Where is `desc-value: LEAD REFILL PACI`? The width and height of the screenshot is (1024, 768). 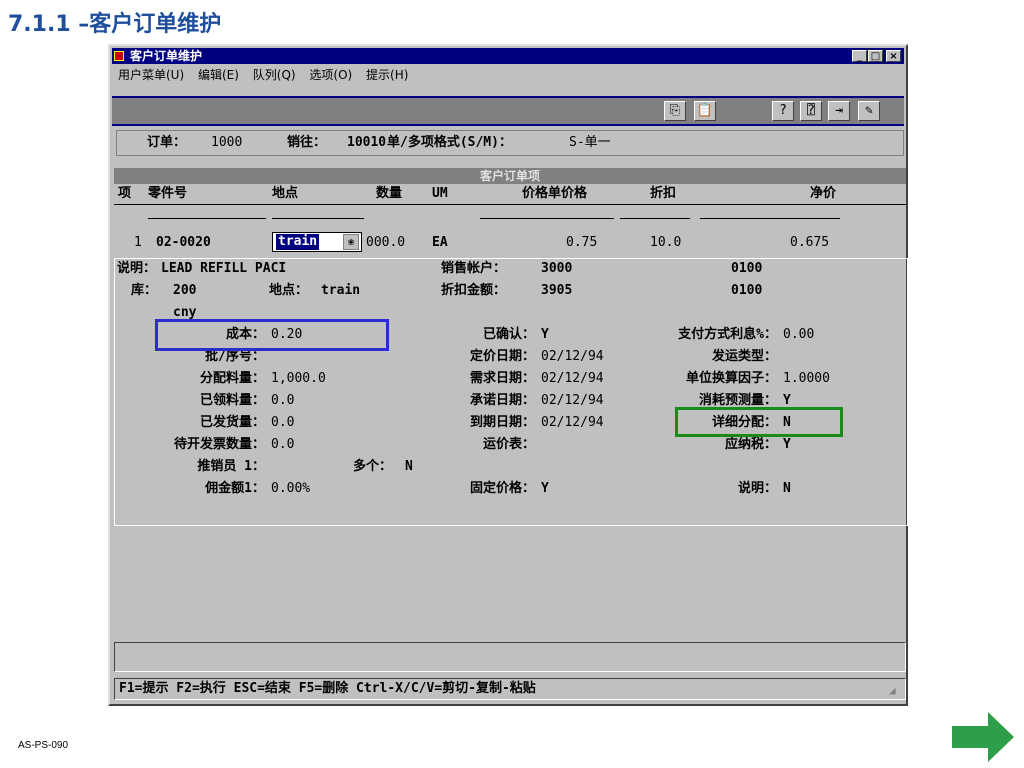
desc-value: LEAD REFILL PACI is located at coordinates (223, 269).